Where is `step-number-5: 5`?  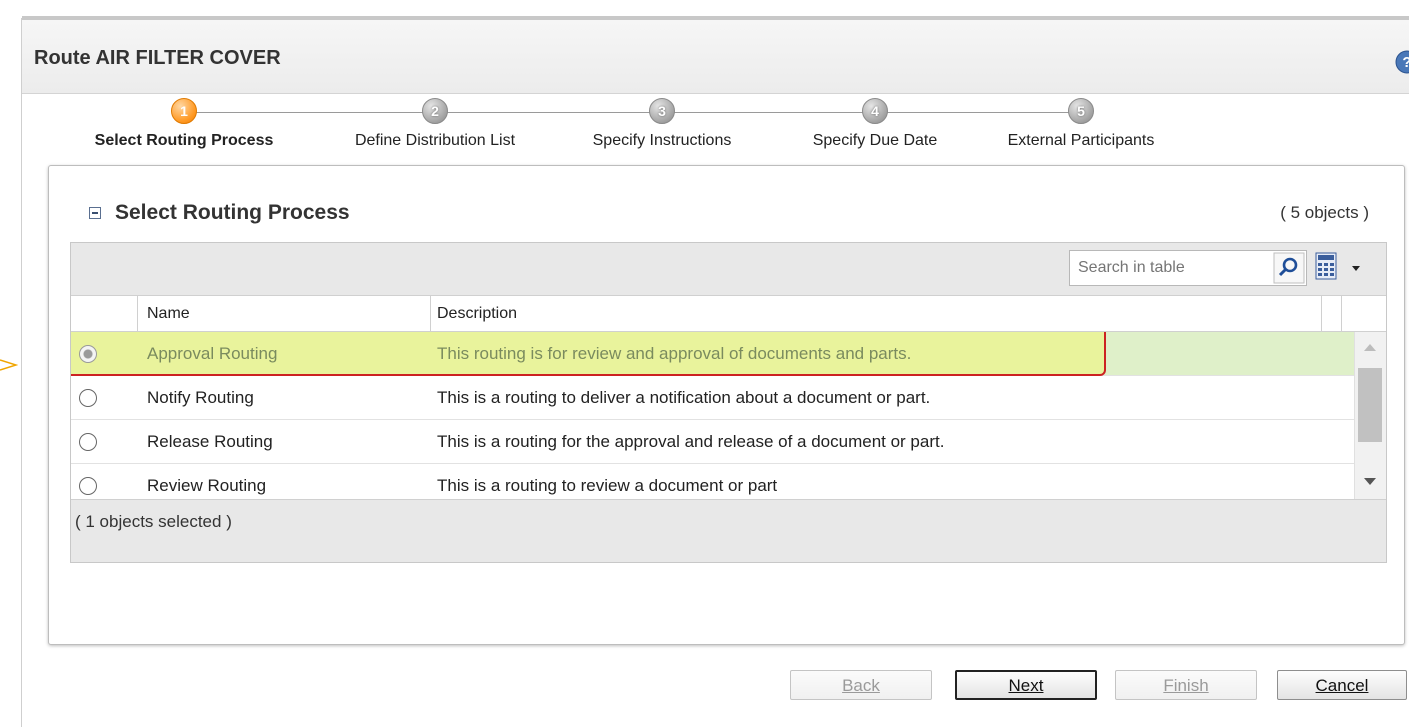
step-number-5: 5 is located at coordinates (1081, 111).